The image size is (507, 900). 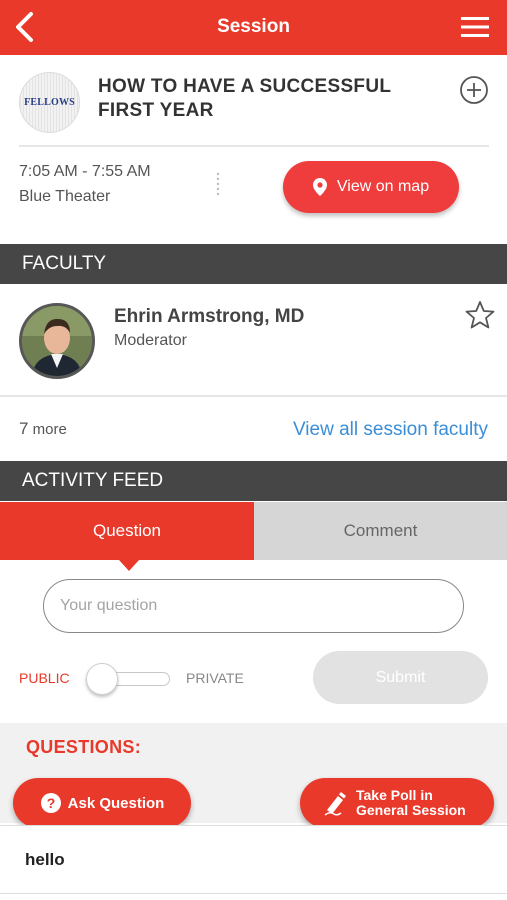 What do you see at coordinates (394, 795) in the screenshot?
I see `take-poll-line1: Take Poll in` at bounding box center [394, 795].